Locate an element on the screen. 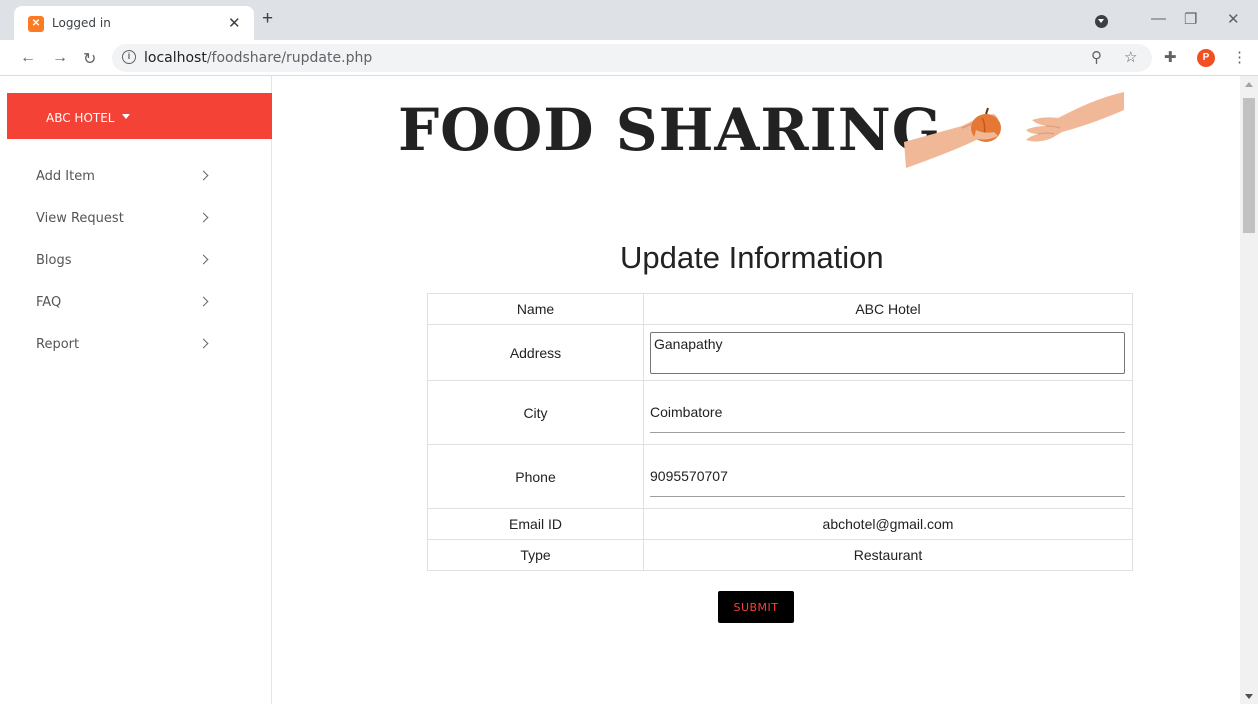 This screenshot has width=1258, height=704. extensions-icon: ✚ is located at coordinates (1170, 57).